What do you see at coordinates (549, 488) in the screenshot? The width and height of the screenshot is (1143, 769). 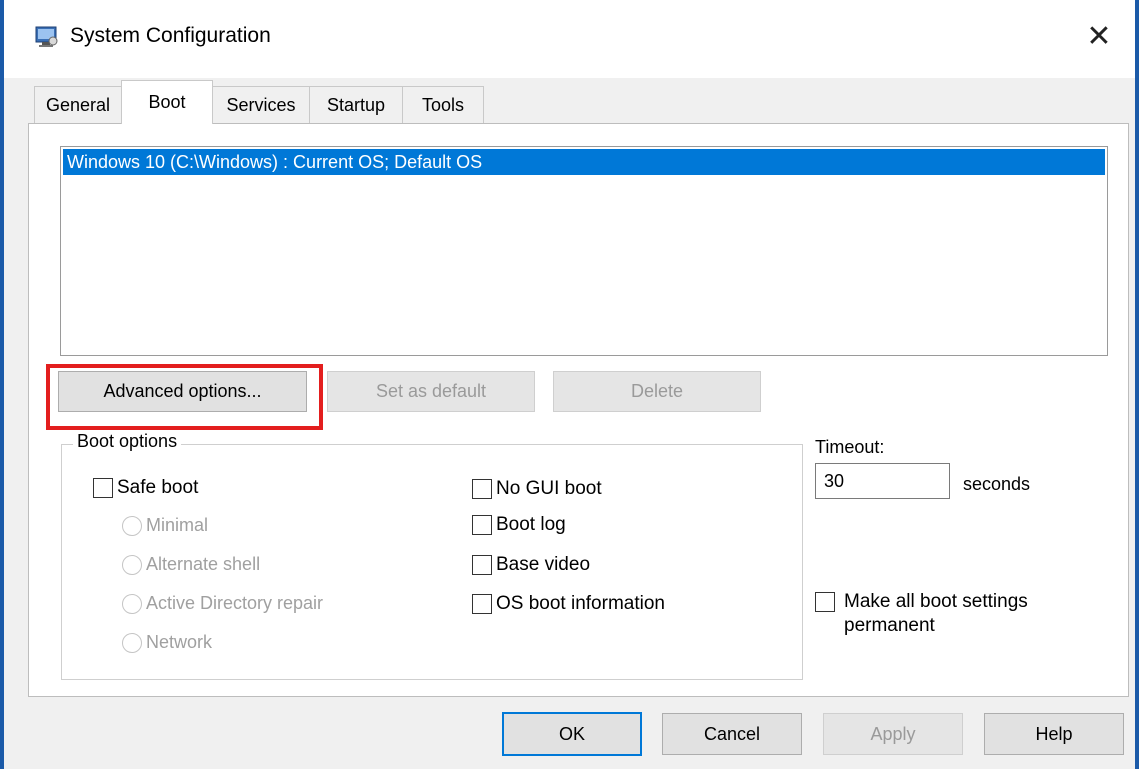 I see `no-gui-boot-label: No GUI boot` at bounding box center [549, 488].